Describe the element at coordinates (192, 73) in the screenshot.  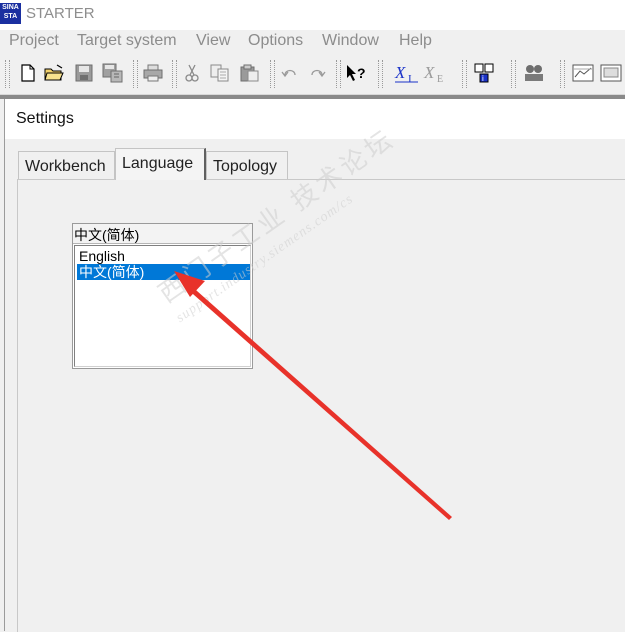
I see `cut-icon` at that location.